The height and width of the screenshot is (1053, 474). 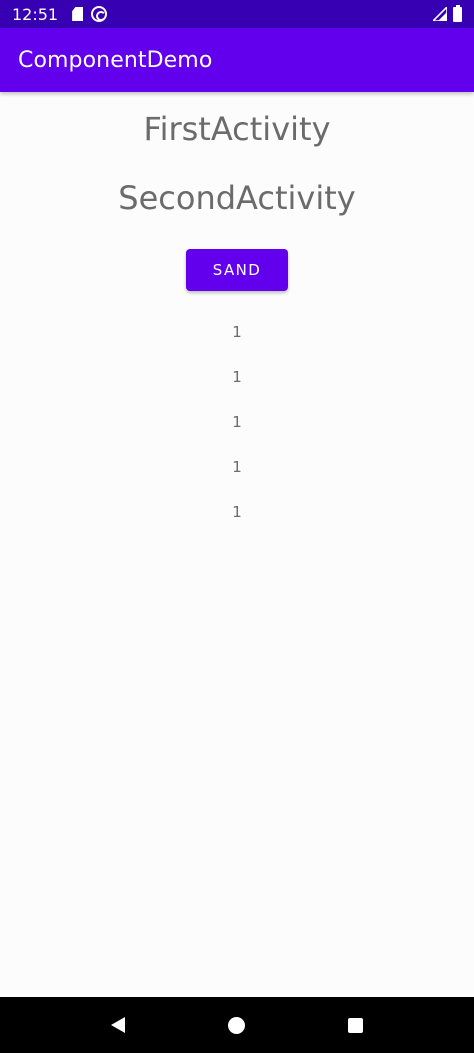 What do you see at coordinates (237, 198) in the screenshot?
I see `second-activity-text: SecondActivity` at bounding box center [237, 198].